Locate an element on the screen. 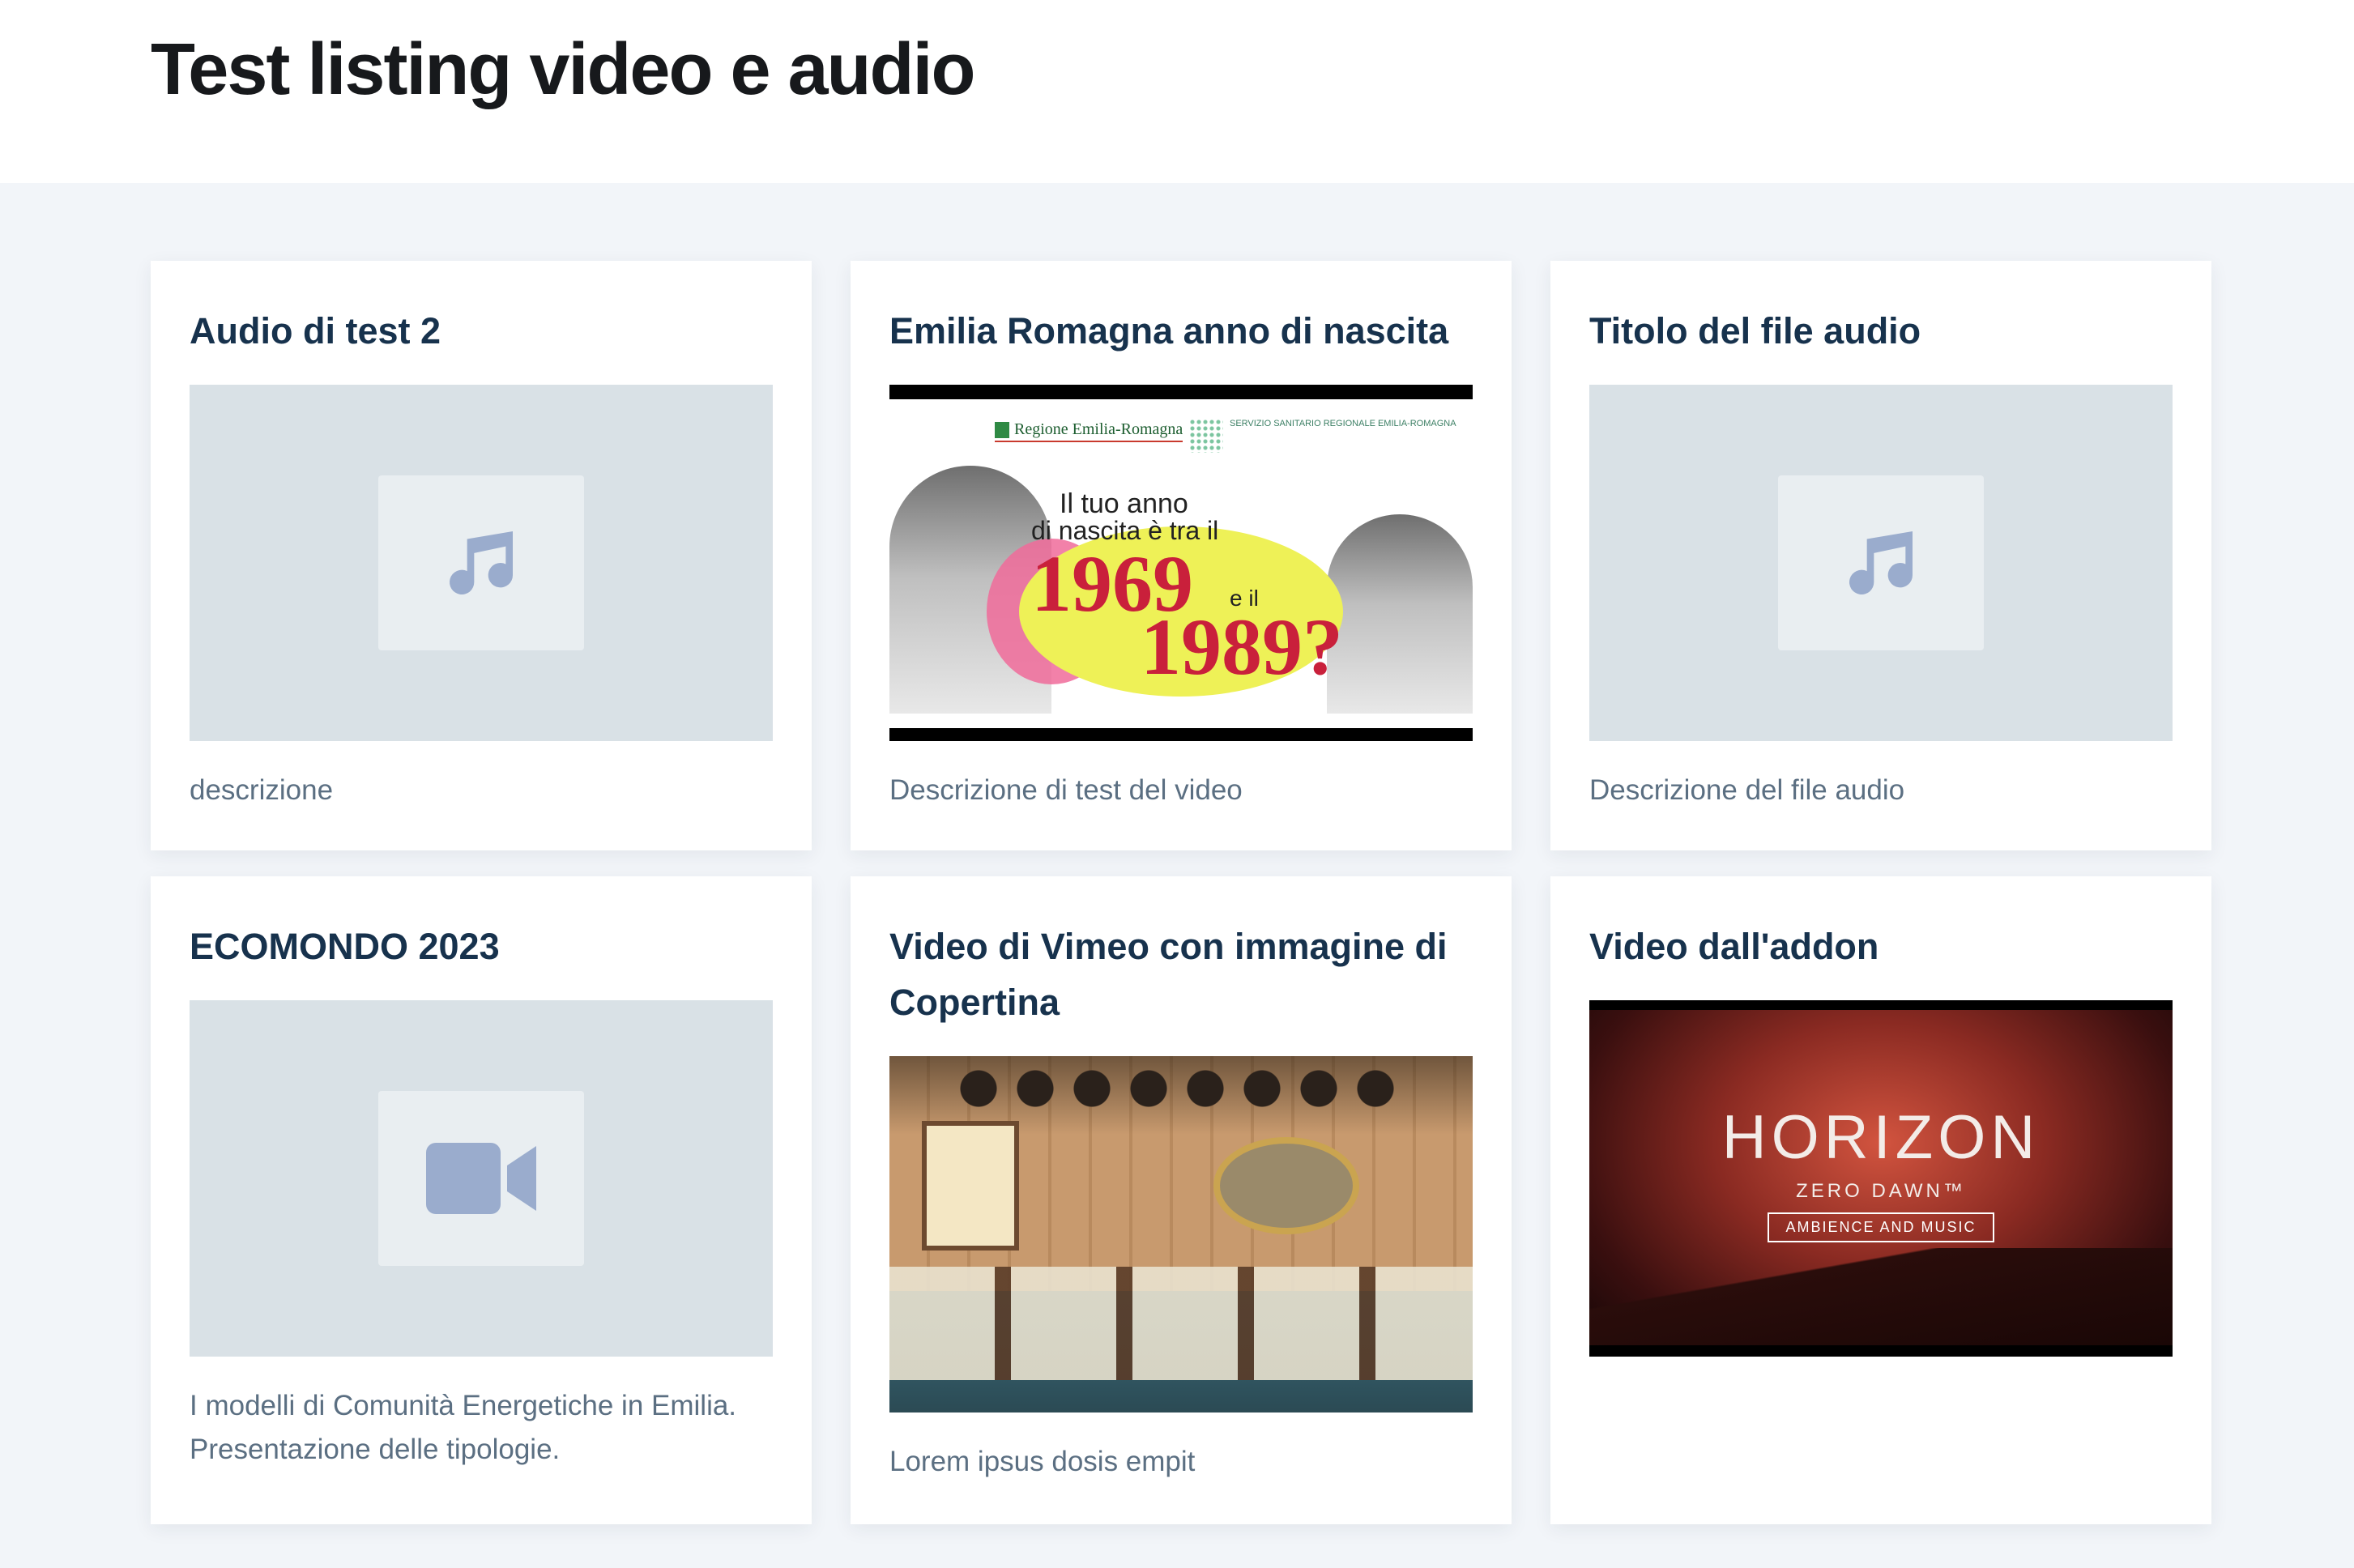  person-right-image is located at coordinates (1400, 614).